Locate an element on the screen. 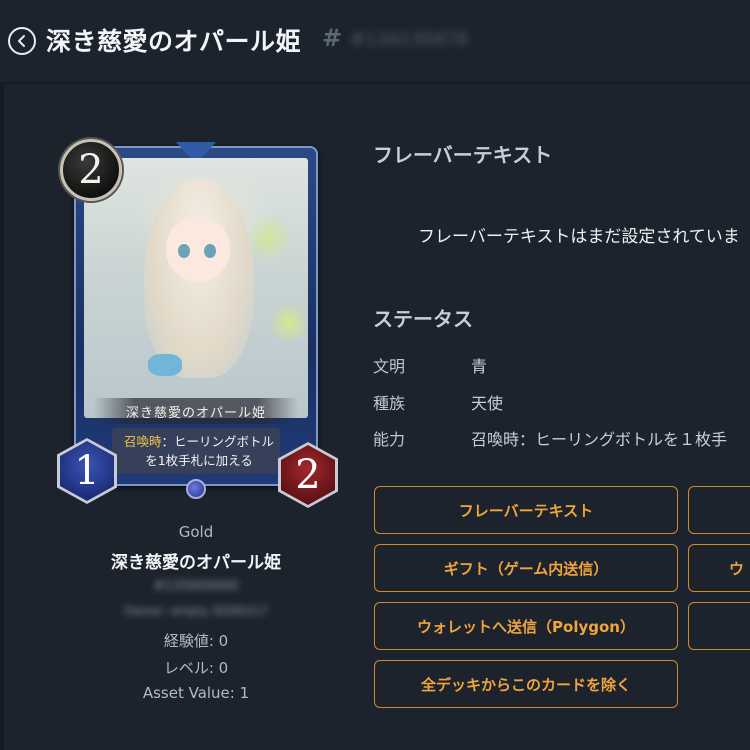 Image resolution: width=750 pixels, height=750 pixels. card-name: 深き慈愛のオパール姫 is located at coordinates (195, 413).